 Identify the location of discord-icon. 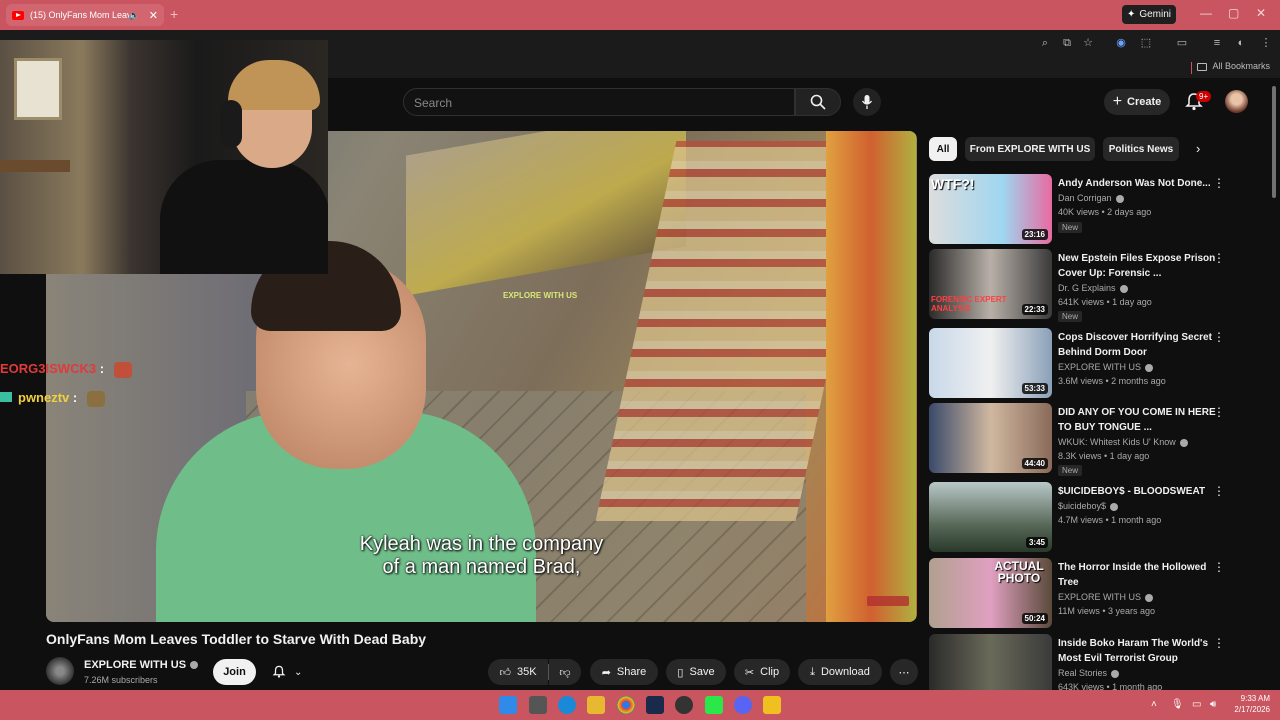
(743, 705).